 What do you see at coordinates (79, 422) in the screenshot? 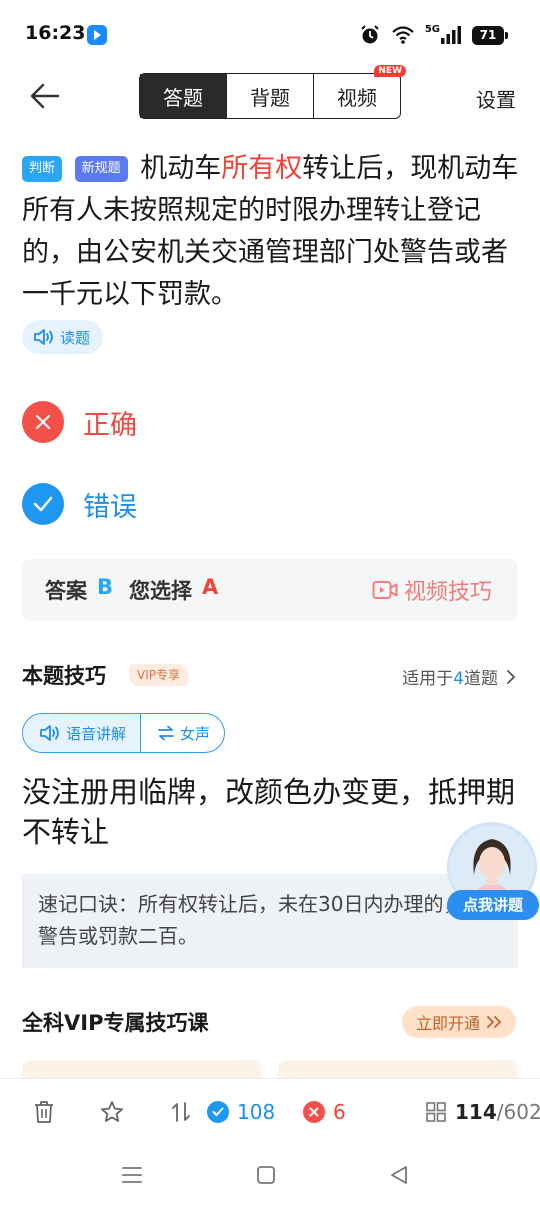
I see `option-true: 正确` at bounding box center [79, 422].